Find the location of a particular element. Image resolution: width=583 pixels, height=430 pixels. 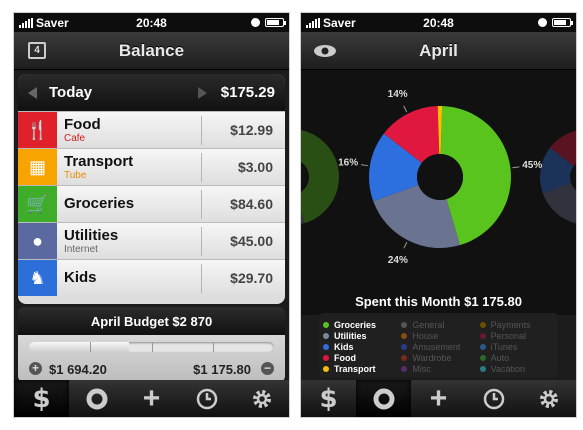

legend-label: Food is located at coordinates (345, 357).